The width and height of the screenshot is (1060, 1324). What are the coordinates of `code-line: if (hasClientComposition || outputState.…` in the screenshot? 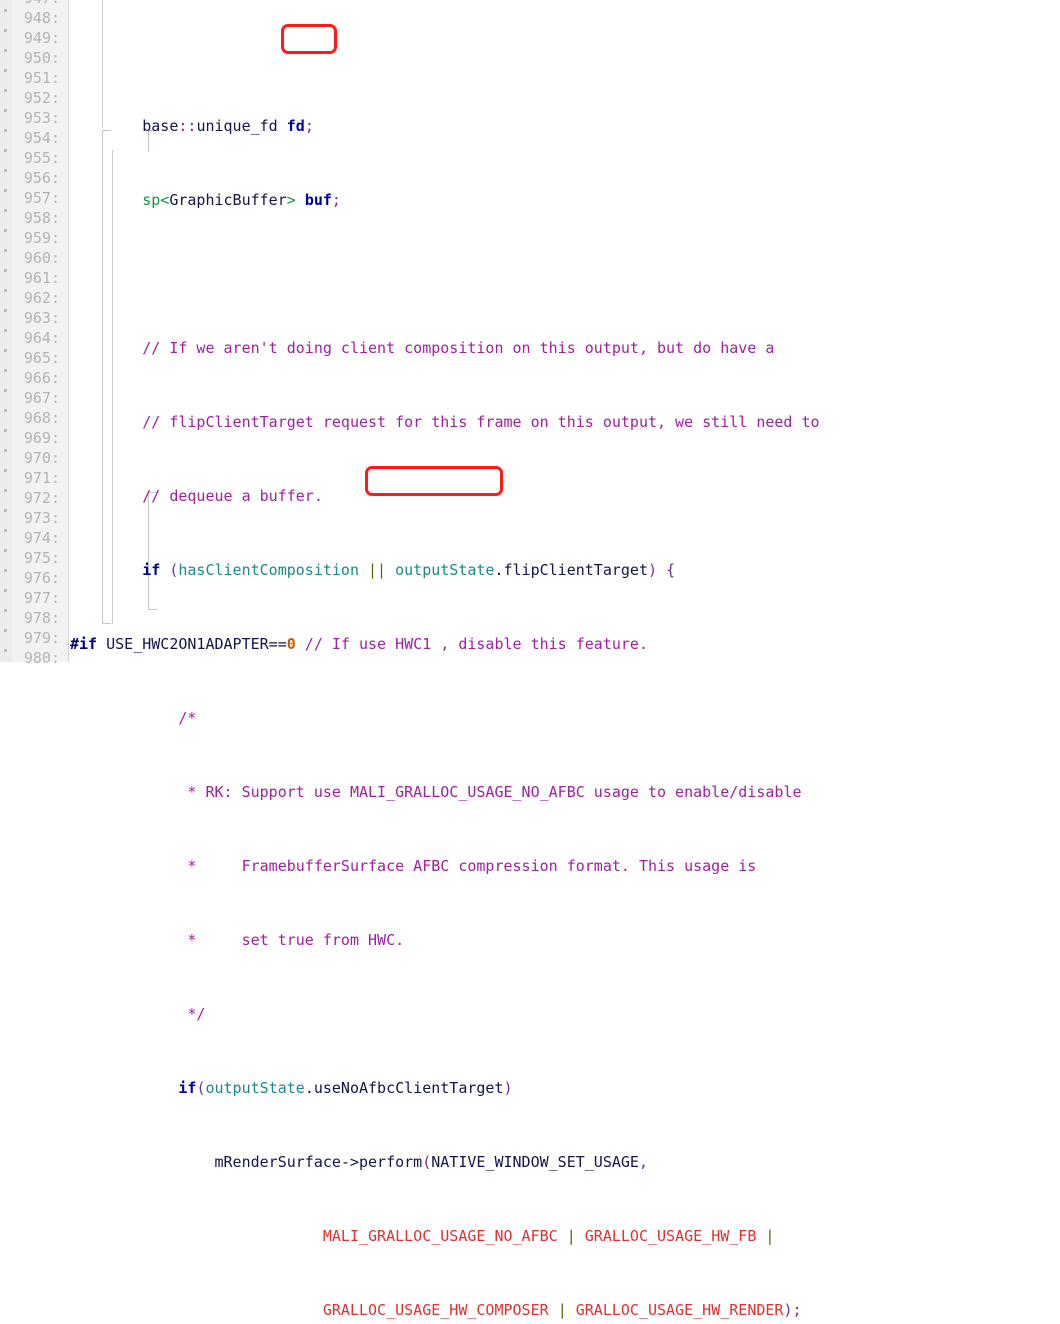 It's located at (565, 570).